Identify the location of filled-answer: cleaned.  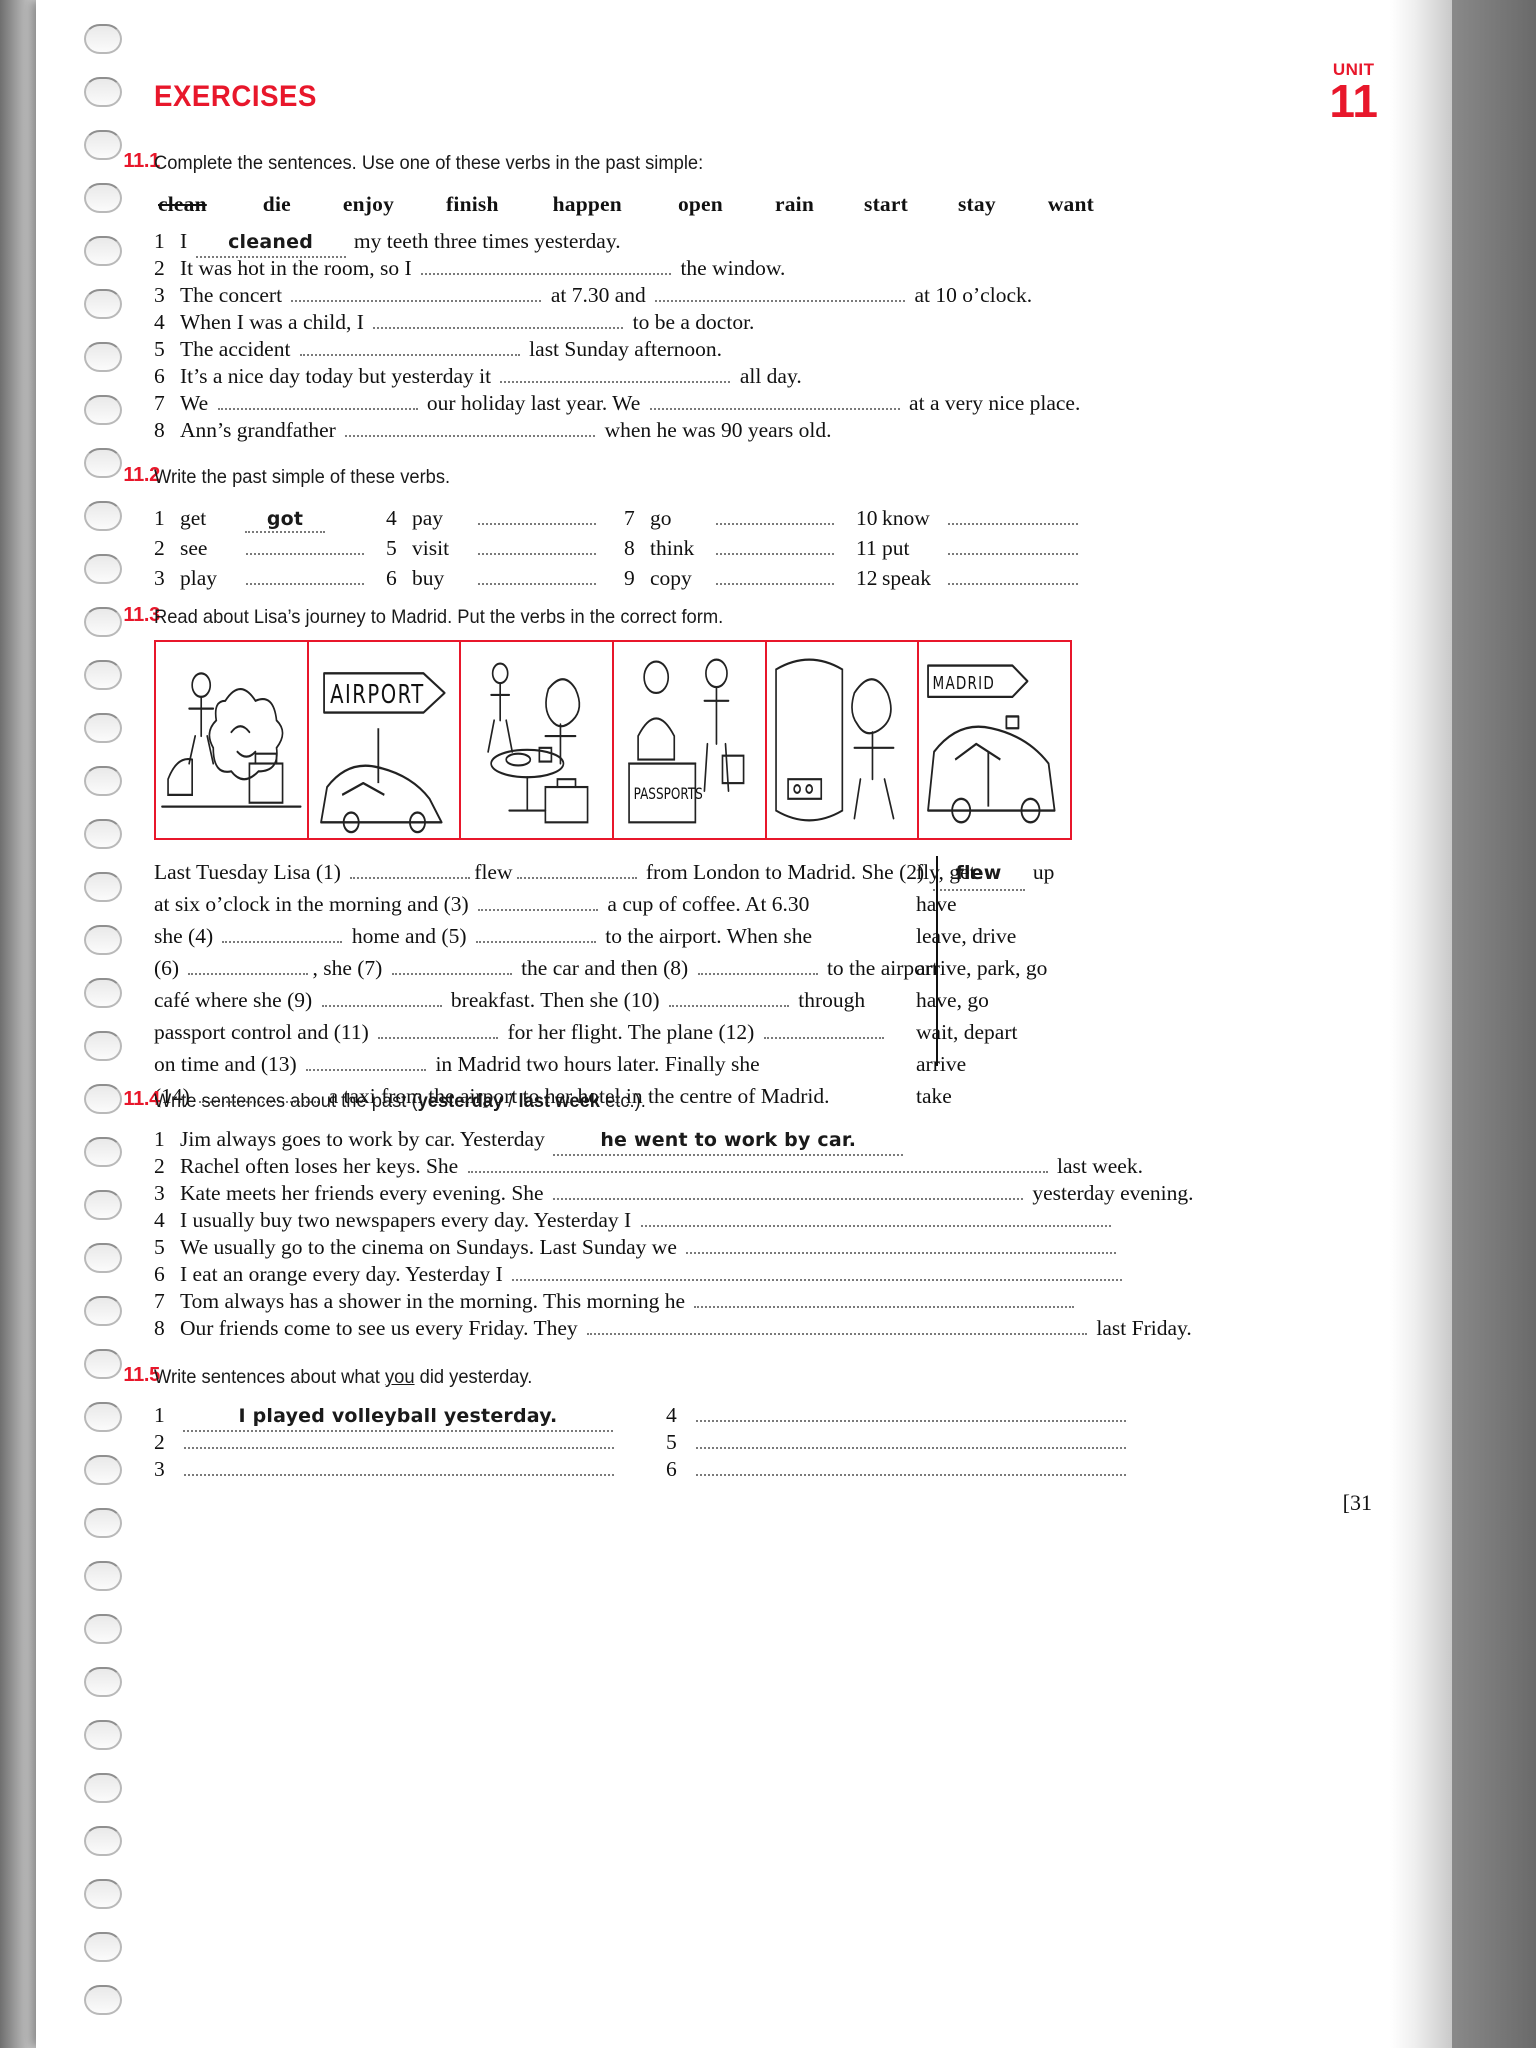
(270, 243).